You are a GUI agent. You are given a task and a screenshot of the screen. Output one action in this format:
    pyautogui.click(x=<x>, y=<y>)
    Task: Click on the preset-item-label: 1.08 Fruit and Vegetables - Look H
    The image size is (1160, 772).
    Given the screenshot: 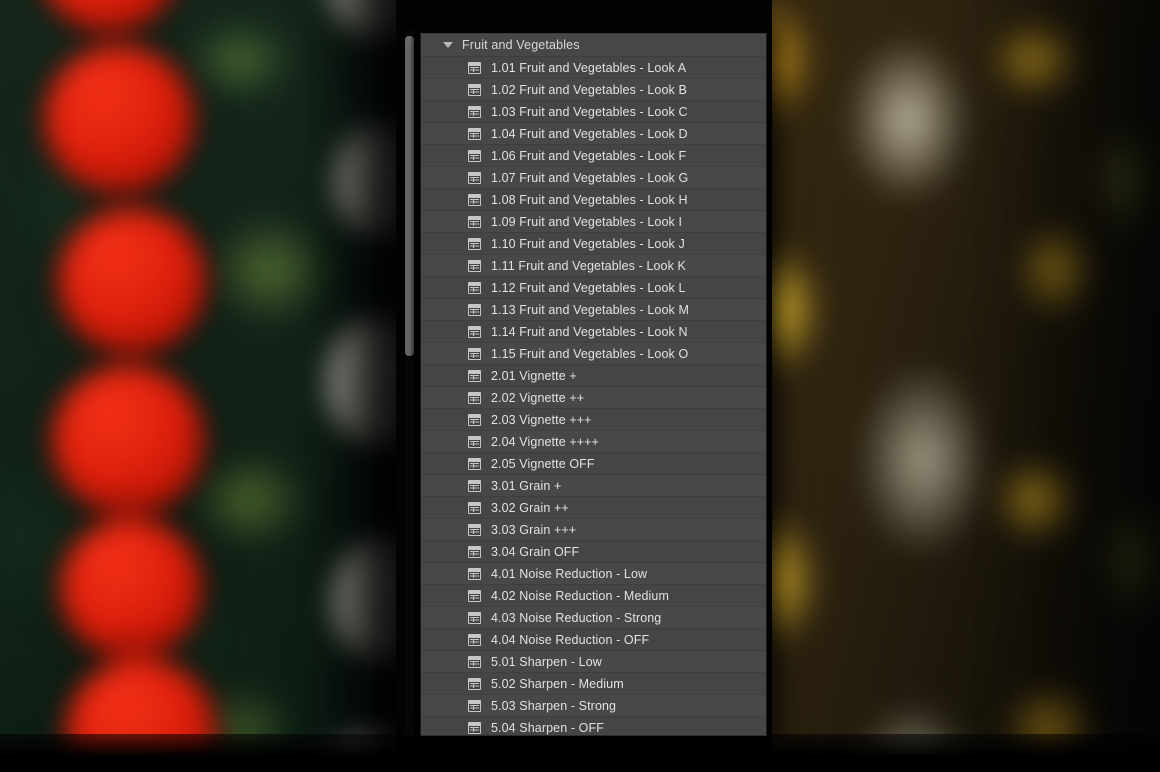 What is the action you would take?
    pyautogui.click(x=589, y=199)
    